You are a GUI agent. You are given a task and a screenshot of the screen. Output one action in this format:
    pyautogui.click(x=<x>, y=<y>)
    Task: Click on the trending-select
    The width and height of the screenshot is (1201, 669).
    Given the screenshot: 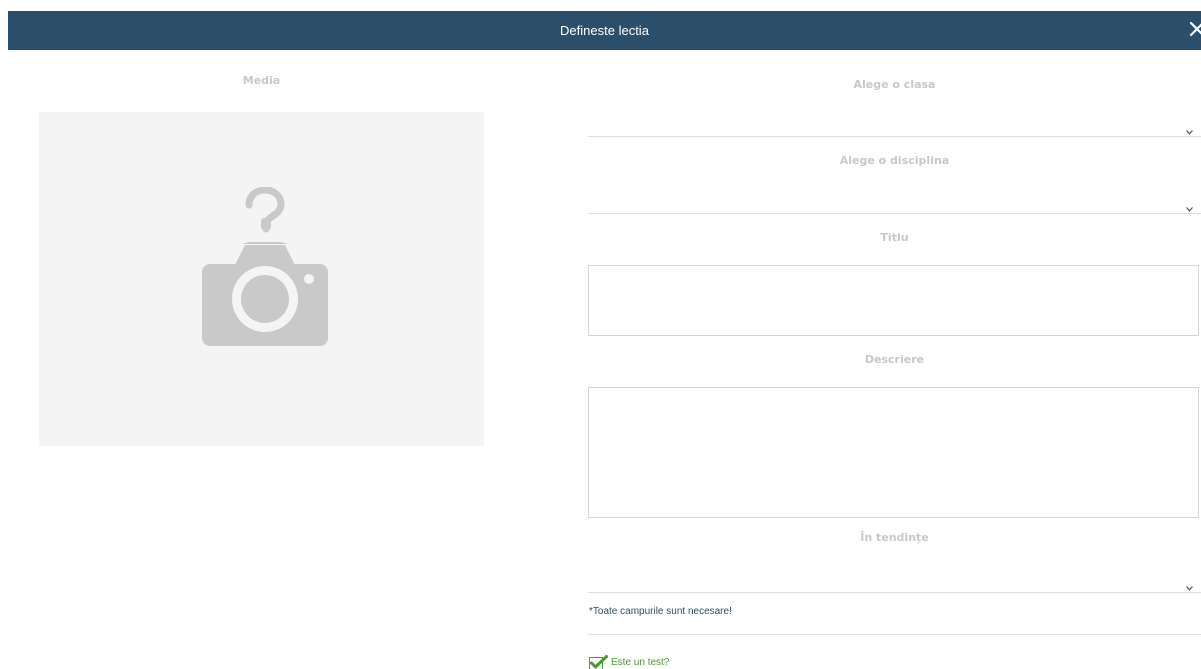 What is the action you would take?
    pyautogui.click(x=894, y=580)
    